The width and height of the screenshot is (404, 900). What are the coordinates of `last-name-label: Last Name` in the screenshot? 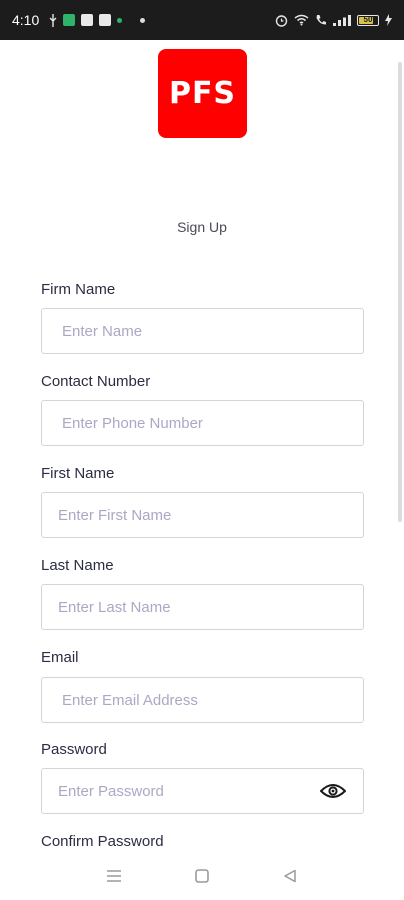 It's located at (77, 565).